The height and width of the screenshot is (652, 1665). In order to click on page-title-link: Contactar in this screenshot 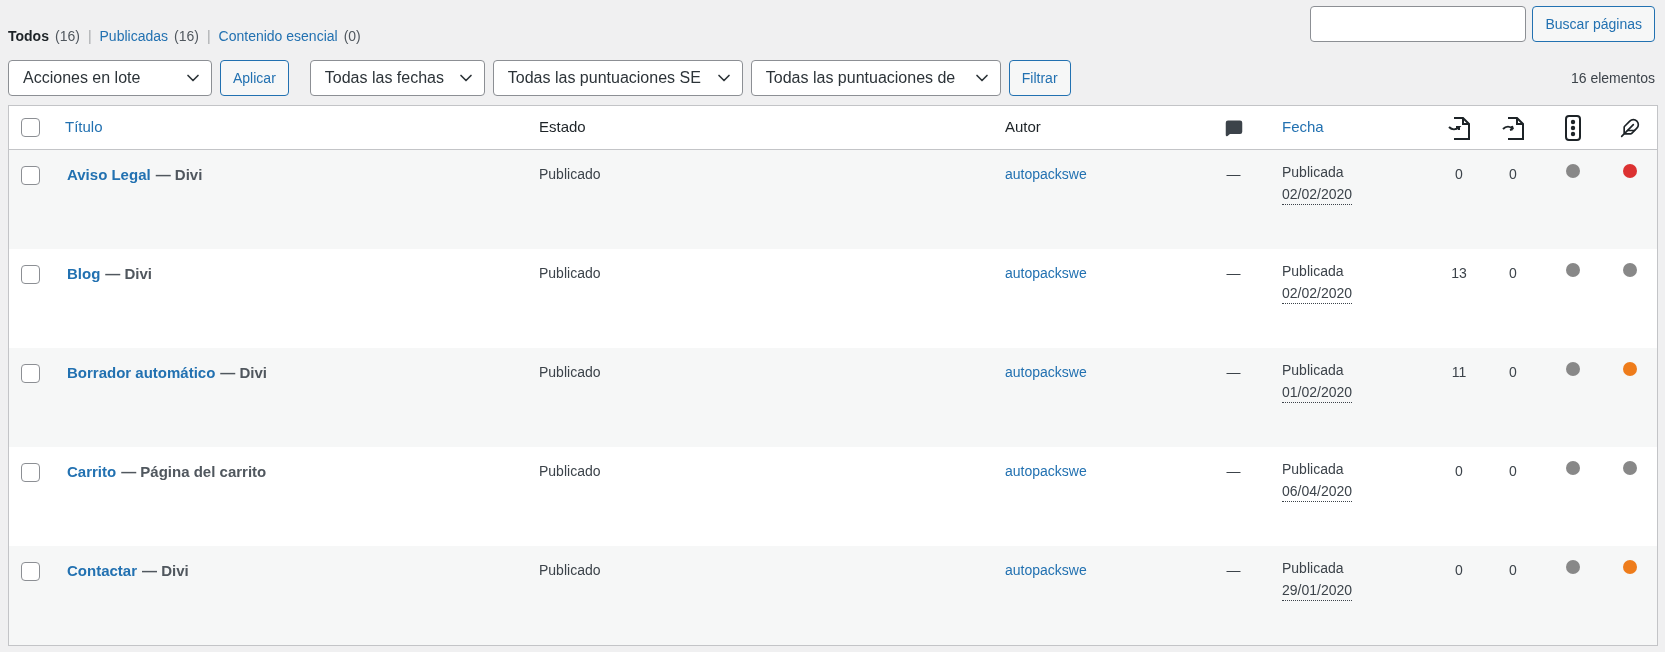, I will do `click(102, 571)`.